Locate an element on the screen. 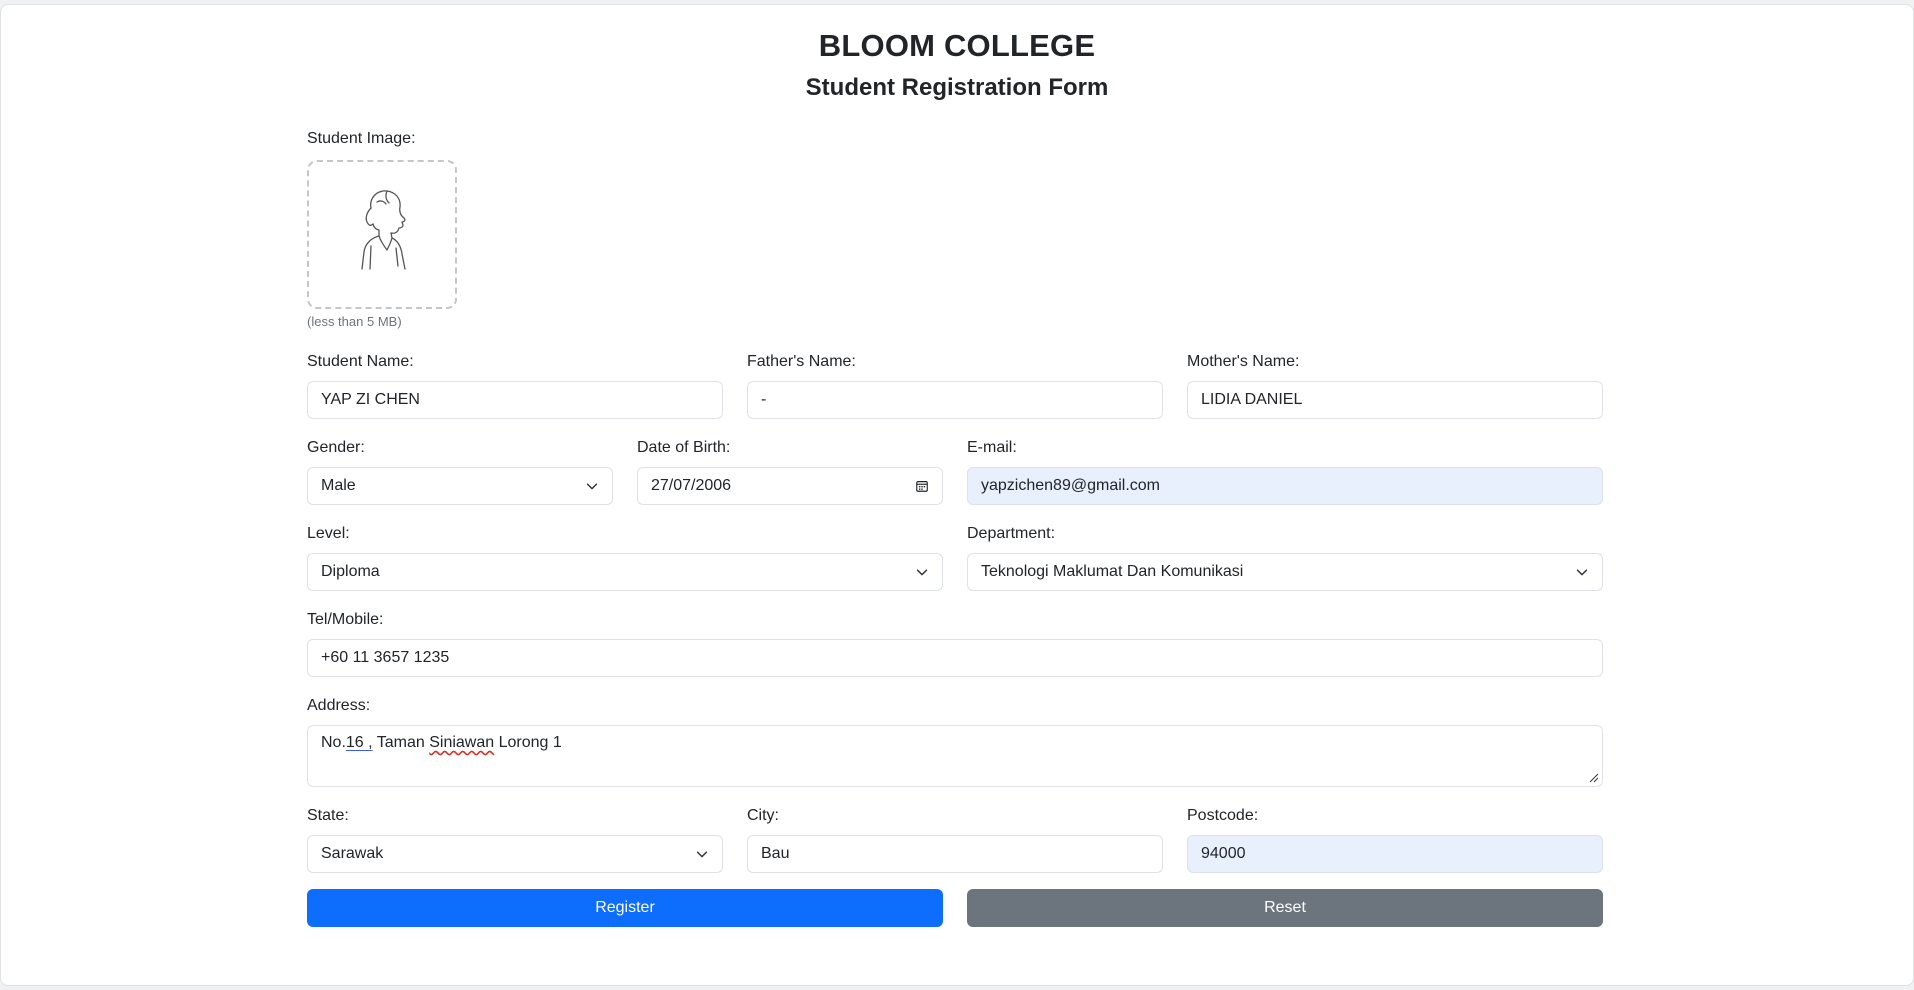  gender-value: Male is located at coordinates (338, 485).